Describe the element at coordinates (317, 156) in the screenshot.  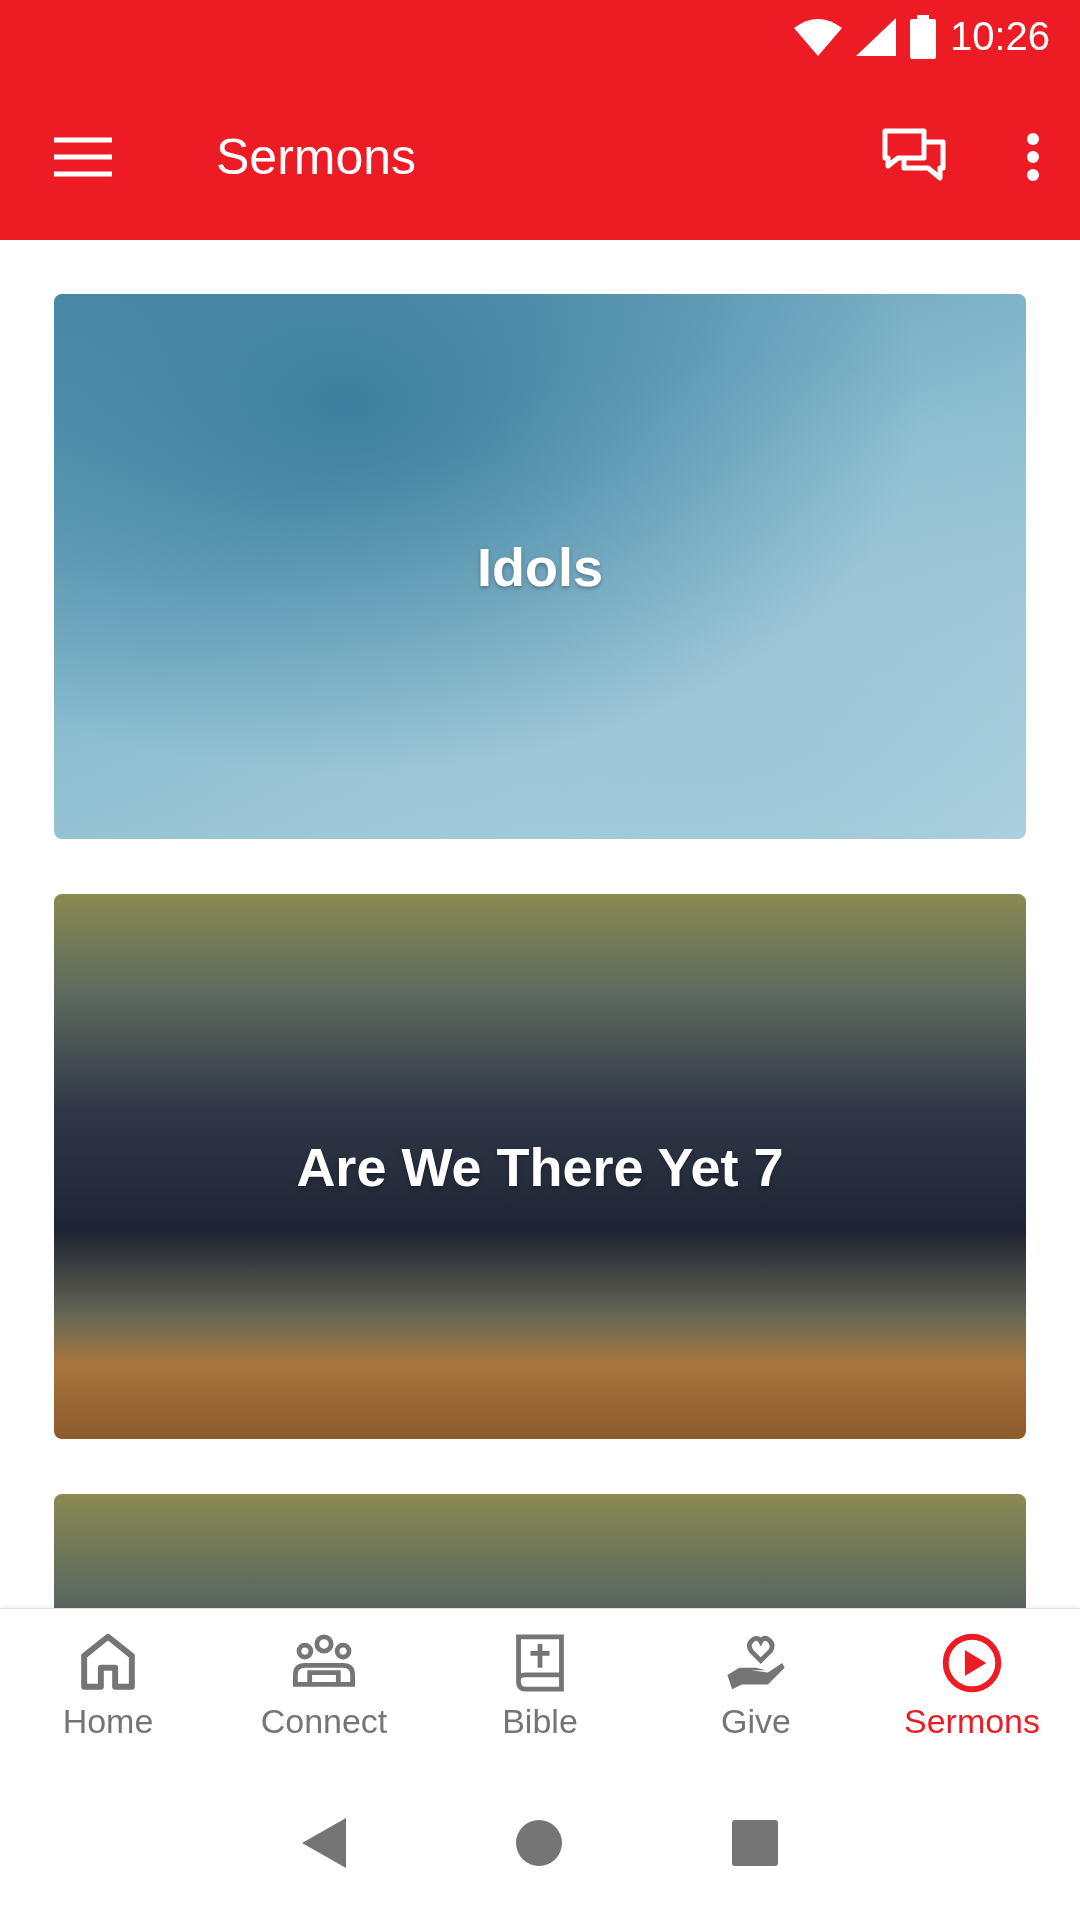
I see `screen-title: Sermons` at that location.